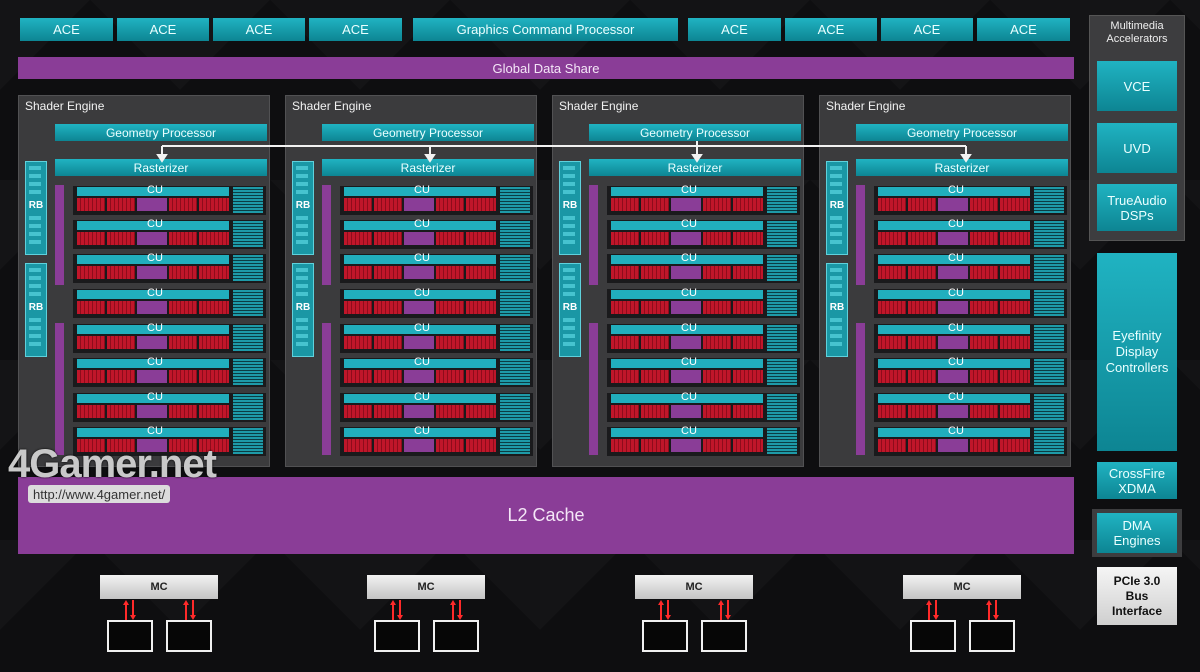 The width and height of the screenshot is (1200, 672). Describe the element at coordinates (1137, 352) in the screenshot. I see `eyefinity-block: Eyefinity Display Controllers` at that location.